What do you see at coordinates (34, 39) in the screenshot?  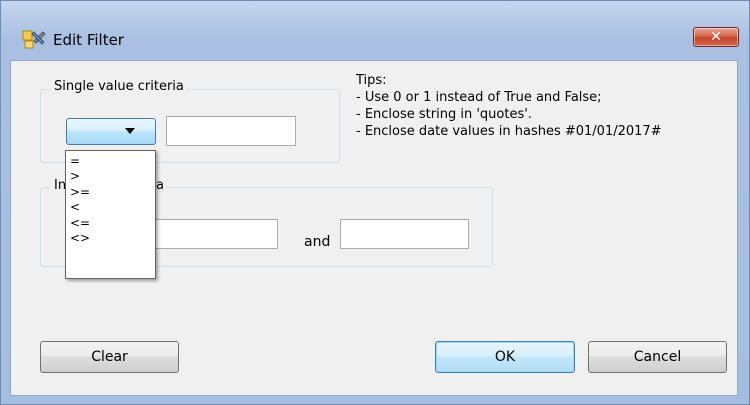 I see `filter-edit-icon` at bounding box center [34, 39].